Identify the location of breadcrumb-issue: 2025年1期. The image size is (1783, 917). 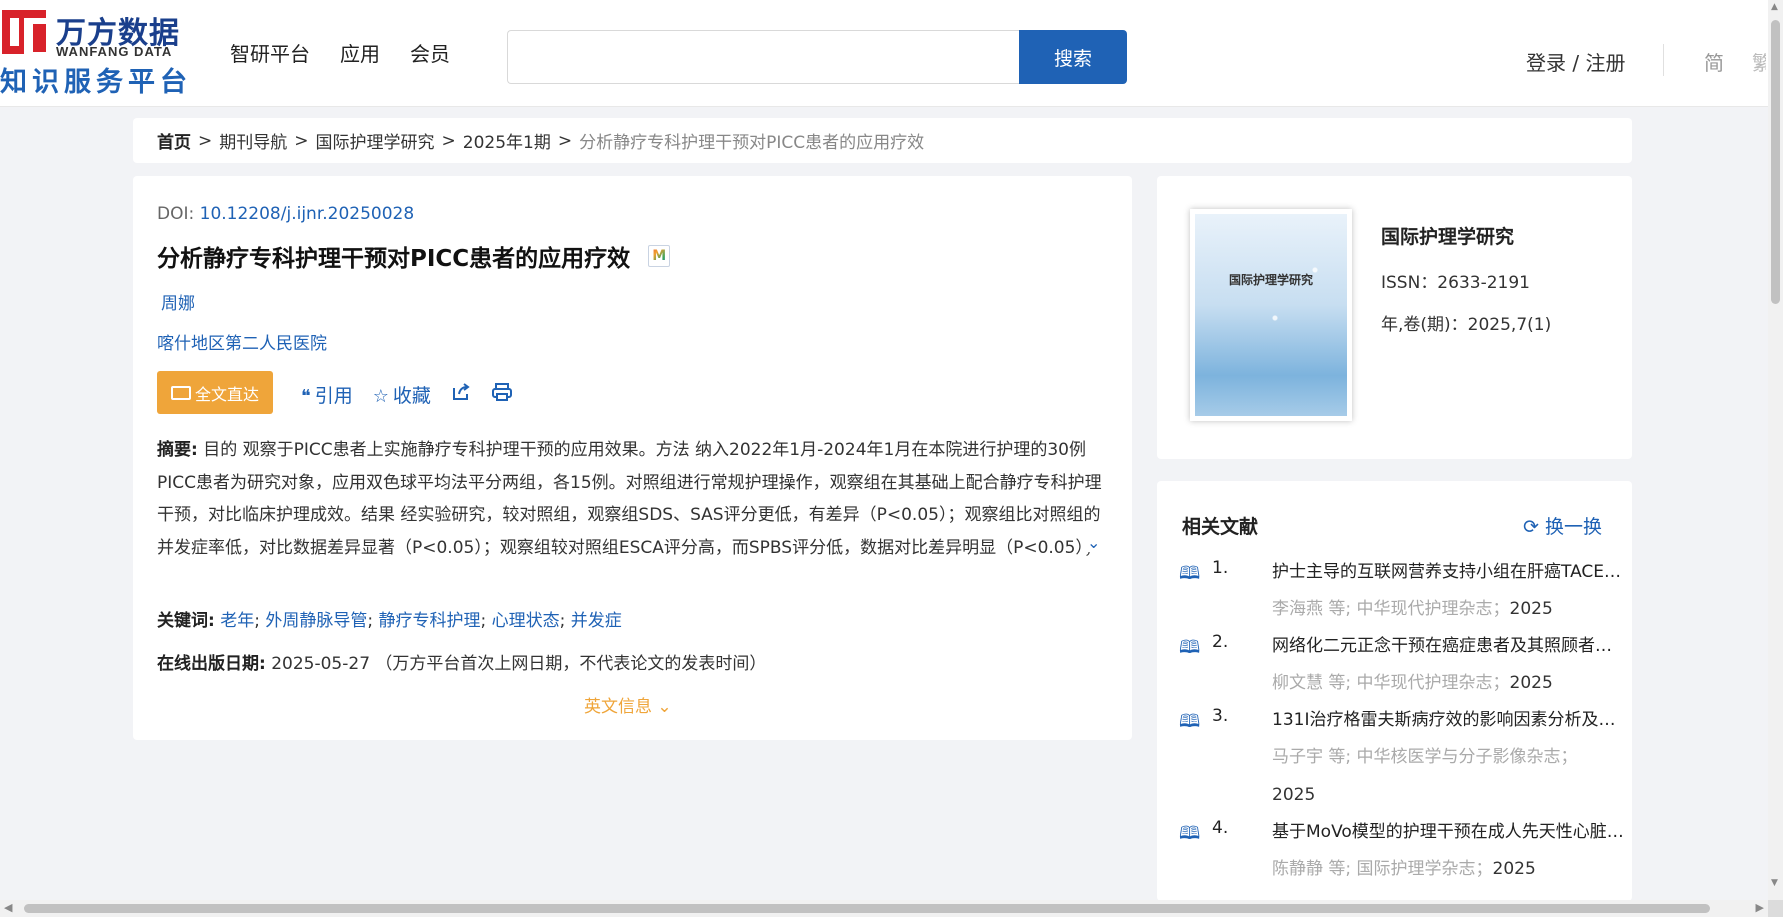
(507, 140).